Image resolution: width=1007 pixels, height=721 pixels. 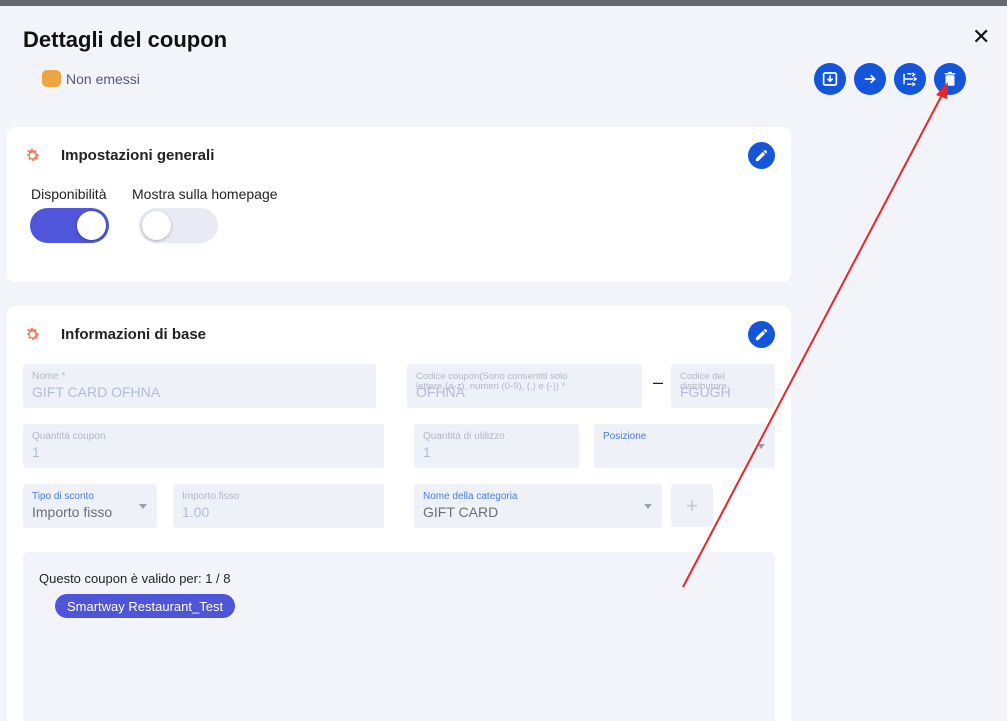 I want to click on usage-quantity-label: Quantità di utilizzo, so click(x=464, y=436).